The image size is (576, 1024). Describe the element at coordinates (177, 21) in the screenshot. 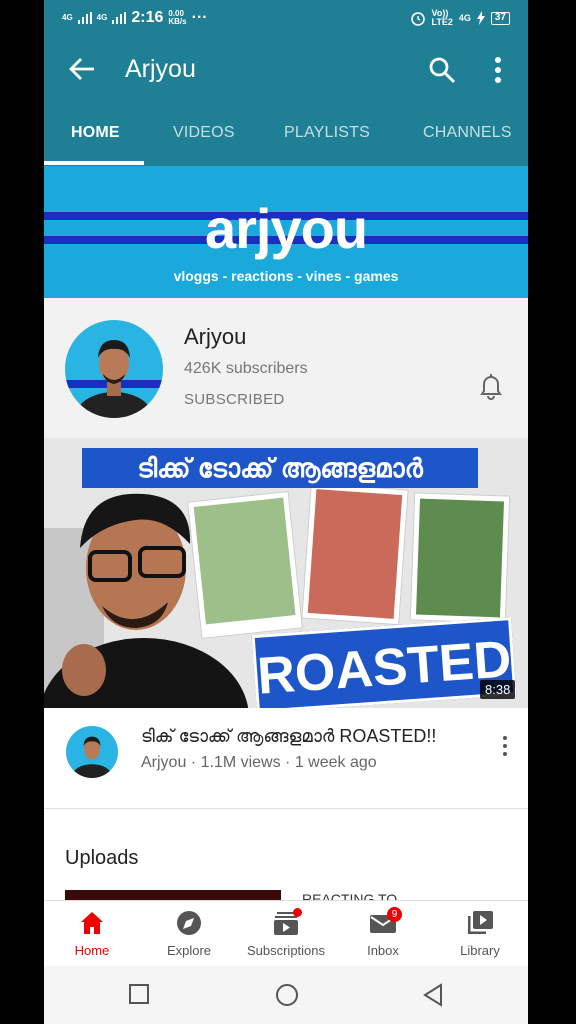

I see `speed-unit: KB/s` at that location.